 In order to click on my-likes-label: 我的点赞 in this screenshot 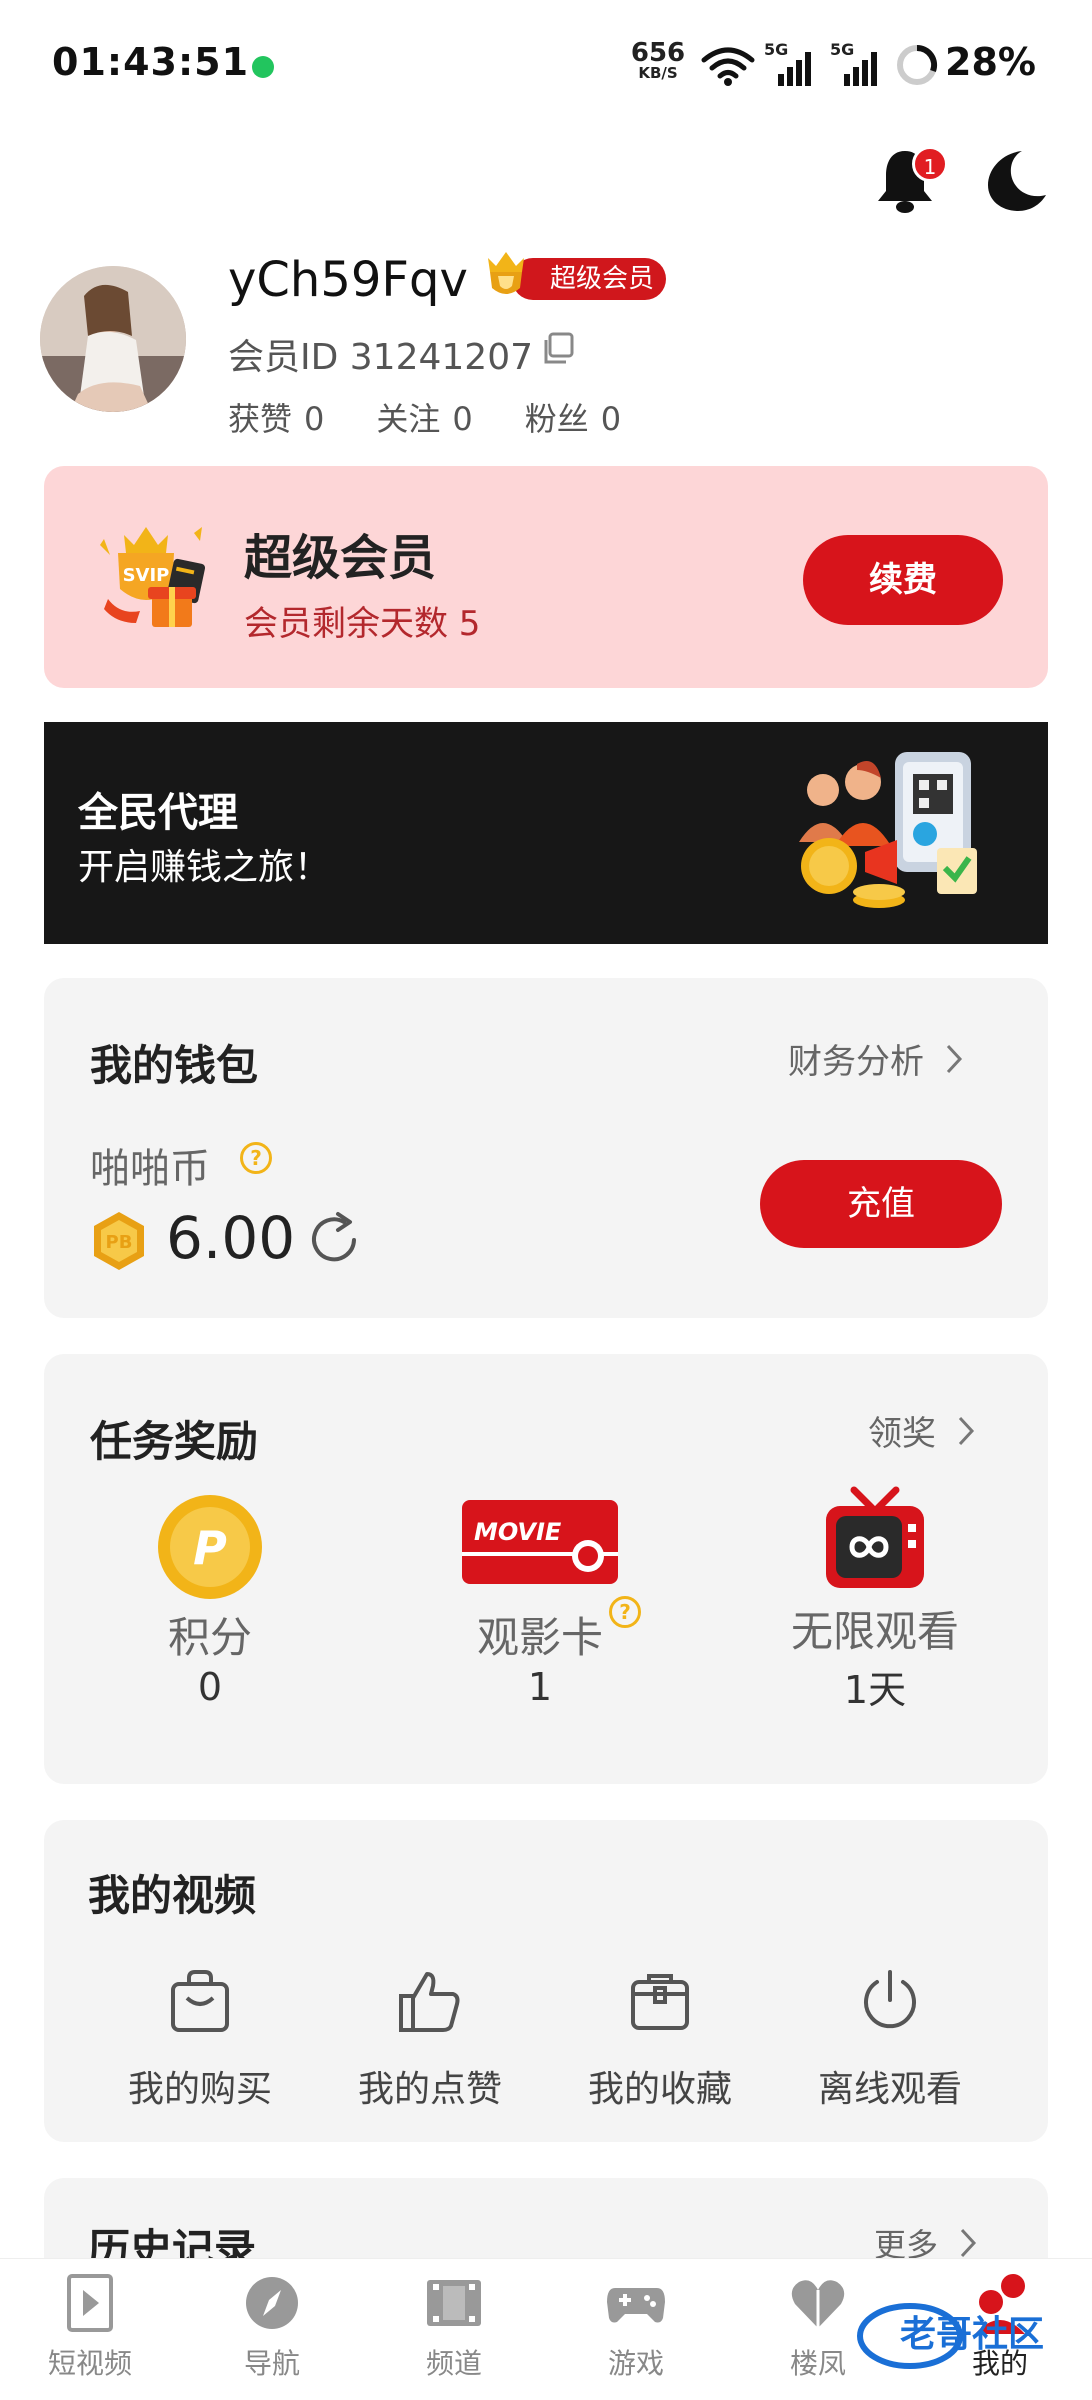, I will do `click(429, 2089)`.